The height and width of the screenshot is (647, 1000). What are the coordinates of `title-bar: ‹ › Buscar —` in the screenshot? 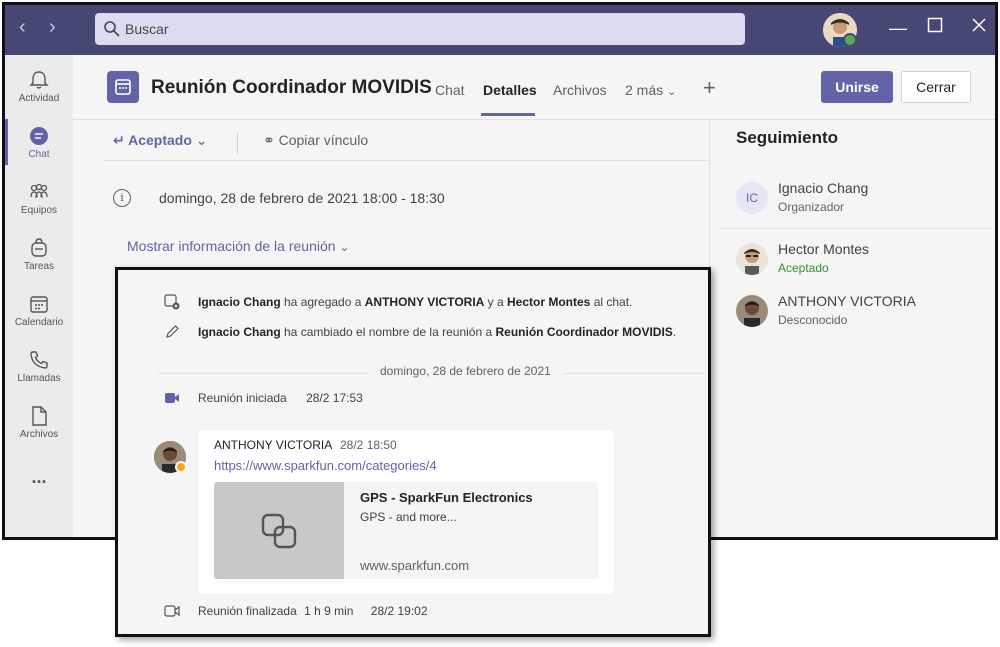 It's located at (500, 30).